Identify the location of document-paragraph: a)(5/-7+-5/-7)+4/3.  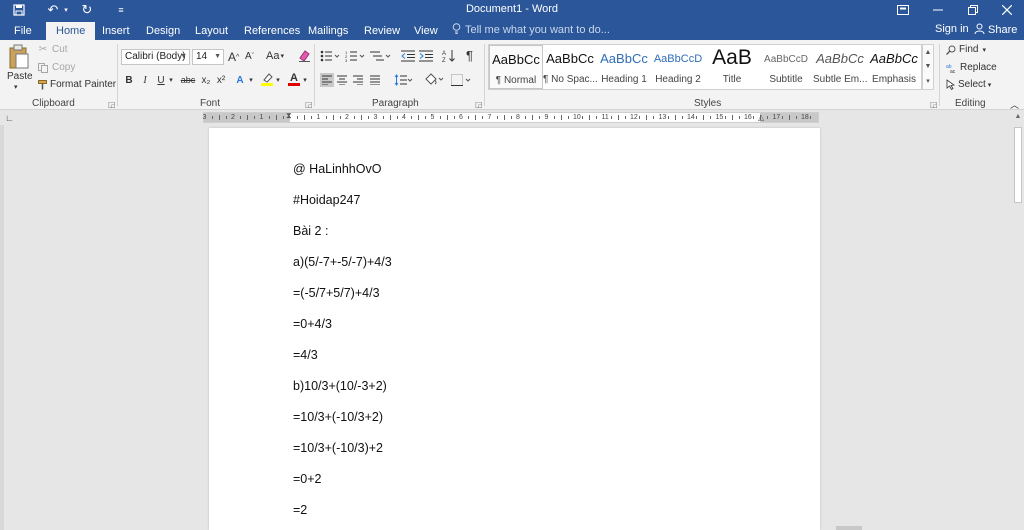
(342, 262).